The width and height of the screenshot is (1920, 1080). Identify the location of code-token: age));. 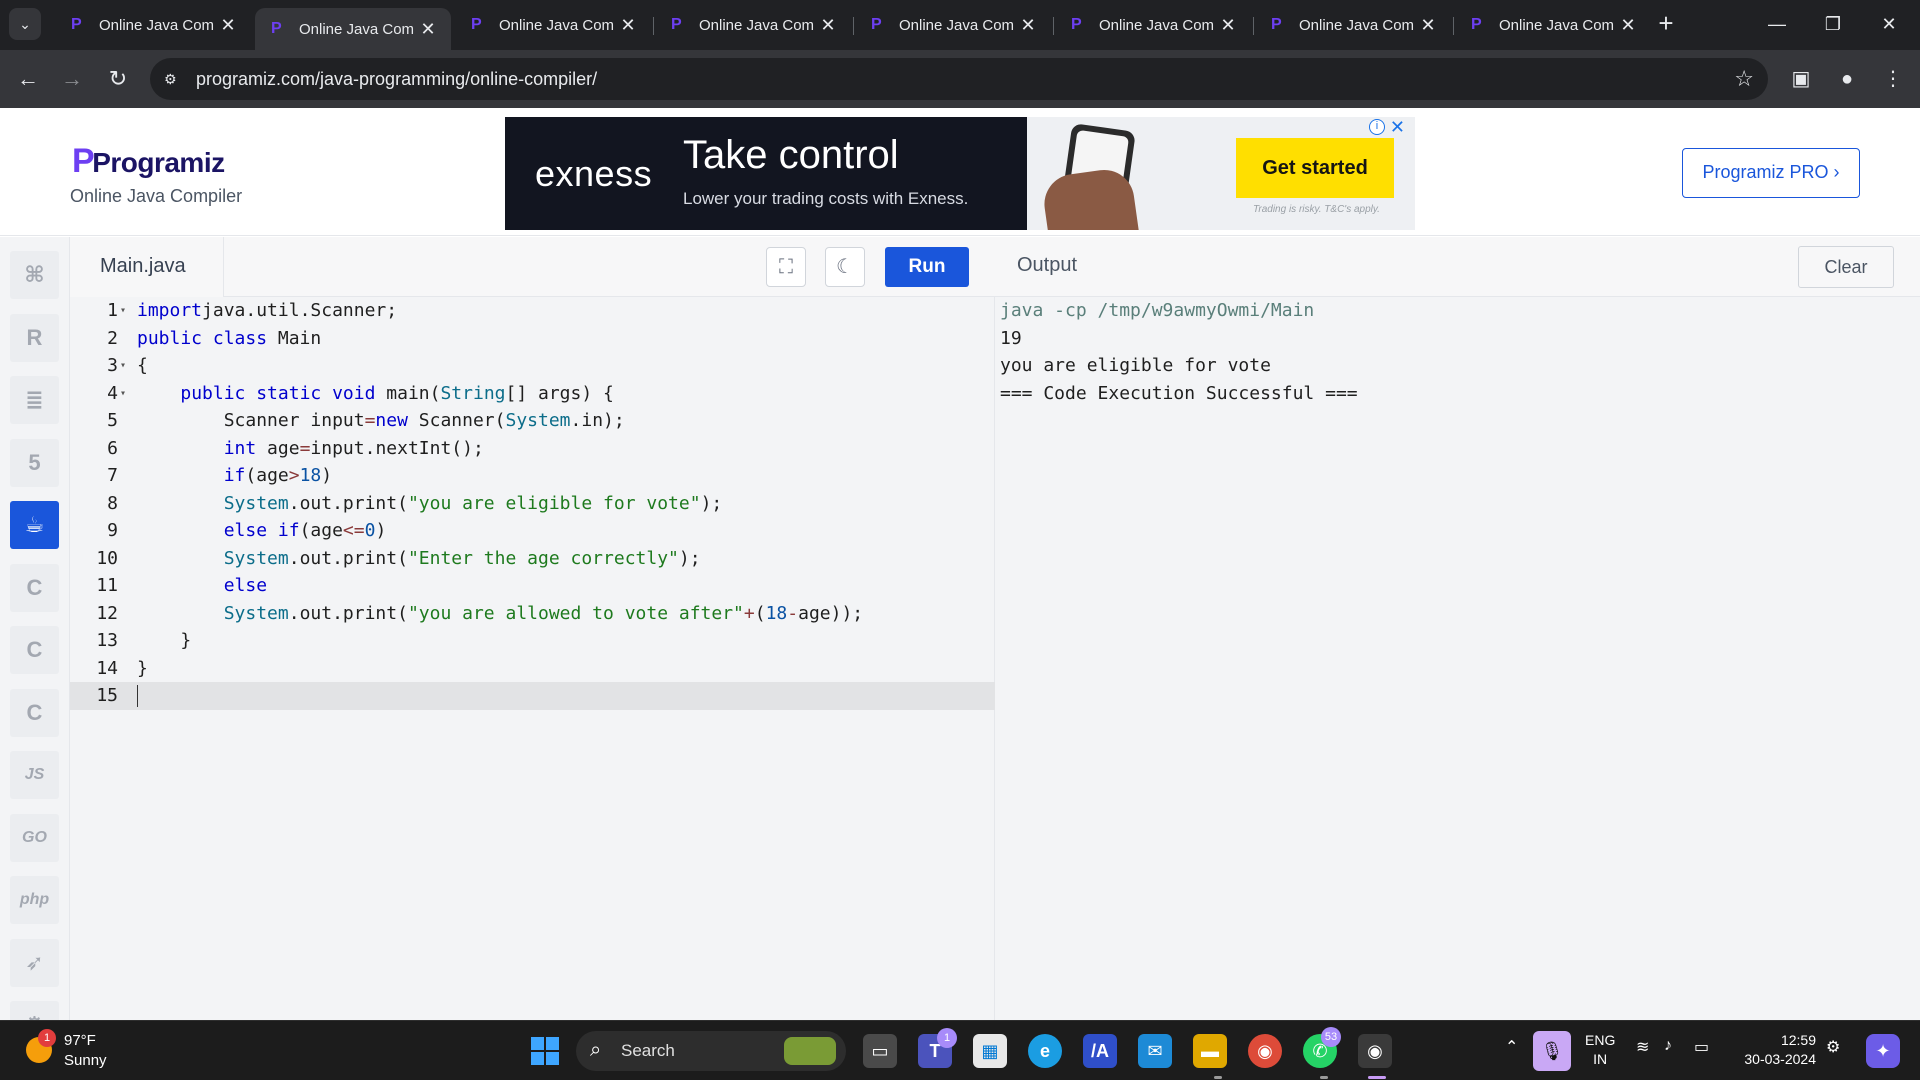
(831, 613).